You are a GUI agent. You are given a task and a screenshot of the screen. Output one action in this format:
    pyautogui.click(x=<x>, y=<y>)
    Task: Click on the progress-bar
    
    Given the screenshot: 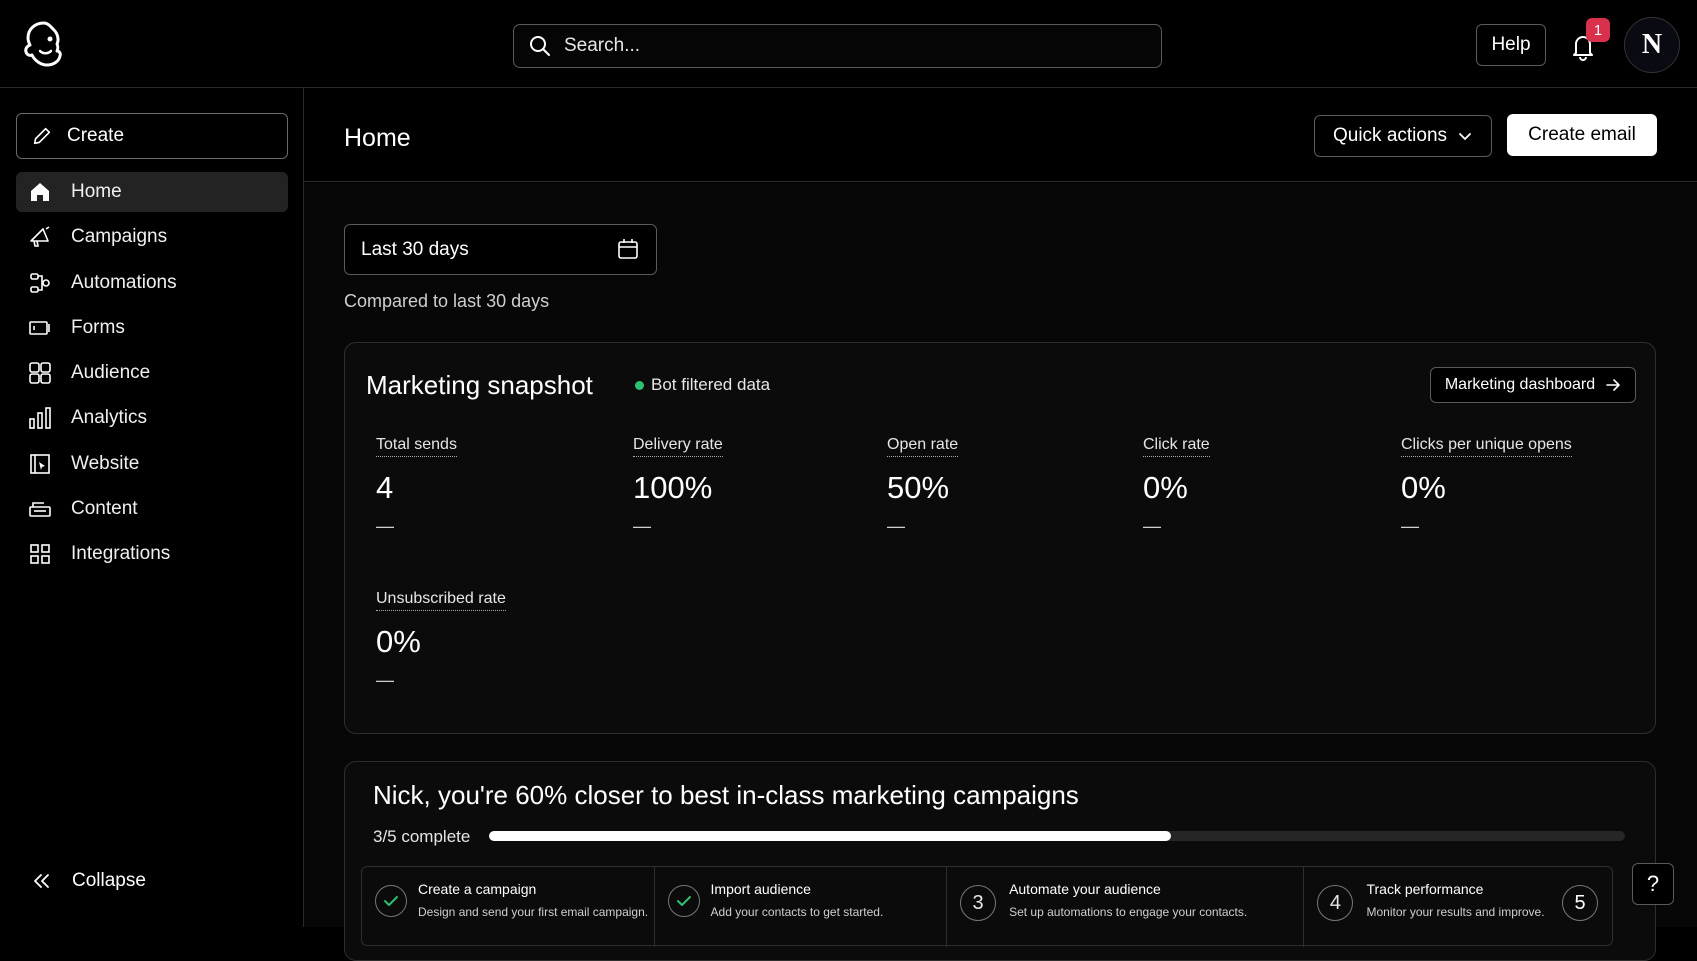 What is the action you would take?
    pyautogui.click(x=1057, y=836)
    